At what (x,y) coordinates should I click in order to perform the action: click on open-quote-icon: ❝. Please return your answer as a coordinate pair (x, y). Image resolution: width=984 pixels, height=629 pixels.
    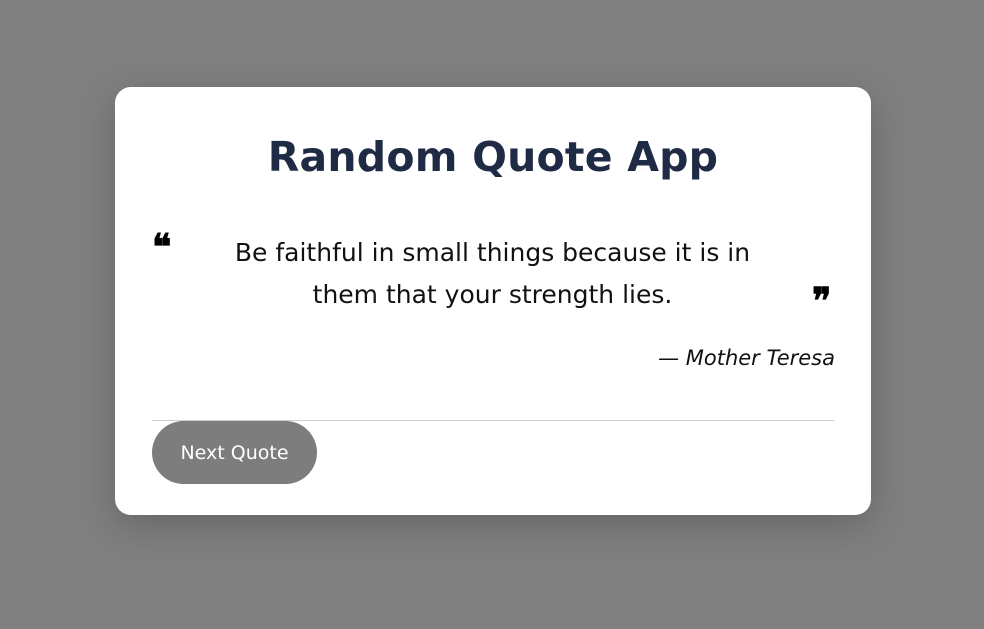
    Looking at the image, I should click on (162, 247).